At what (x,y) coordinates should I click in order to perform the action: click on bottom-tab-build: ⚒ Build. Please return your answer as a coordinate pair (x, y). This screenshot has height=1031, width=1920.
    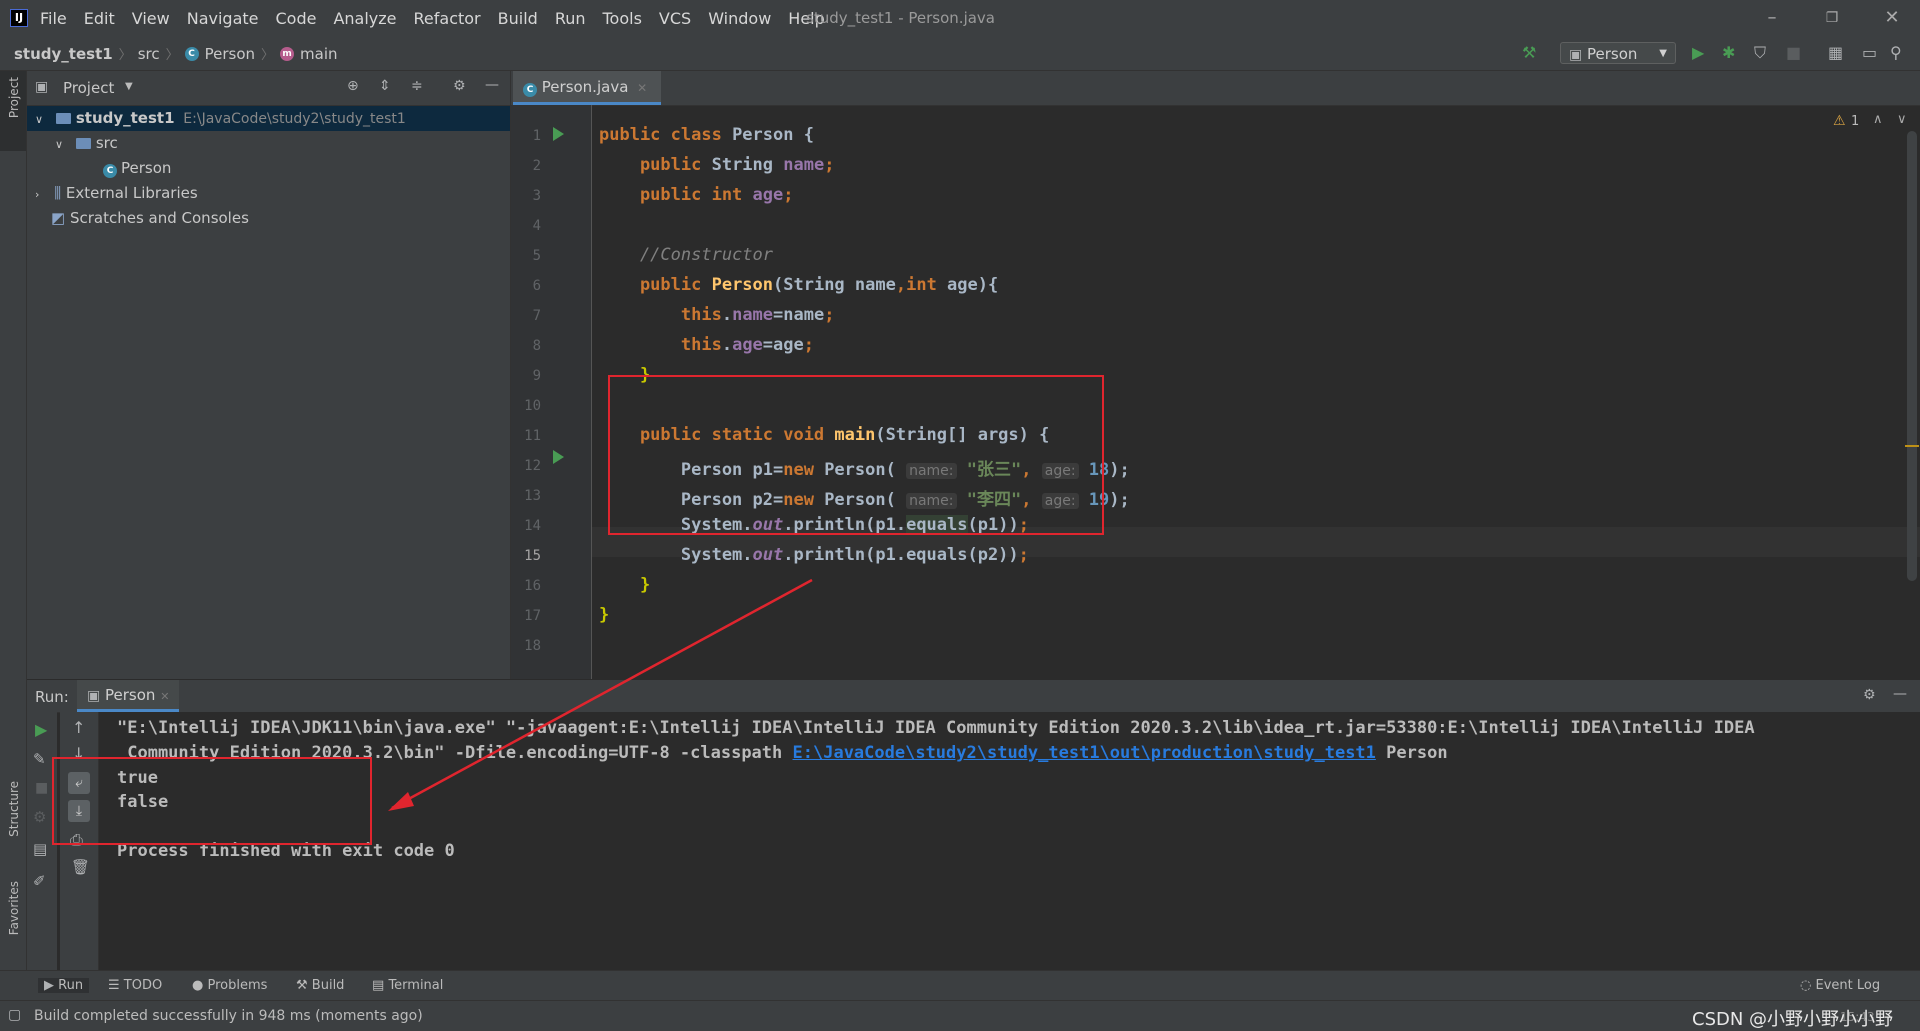
    Looking at the image, I should click on (320, 985).